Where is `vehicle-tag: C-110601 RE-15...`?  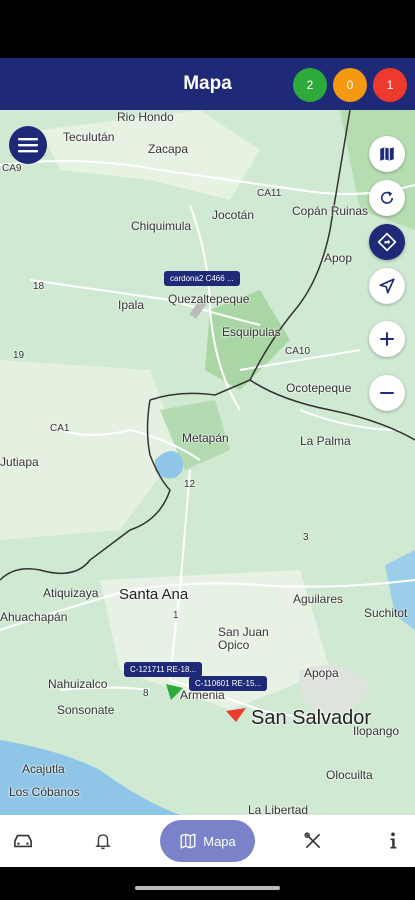 vehicle-tag: C-110601 RE-15... is located at coordinates (228, 683).